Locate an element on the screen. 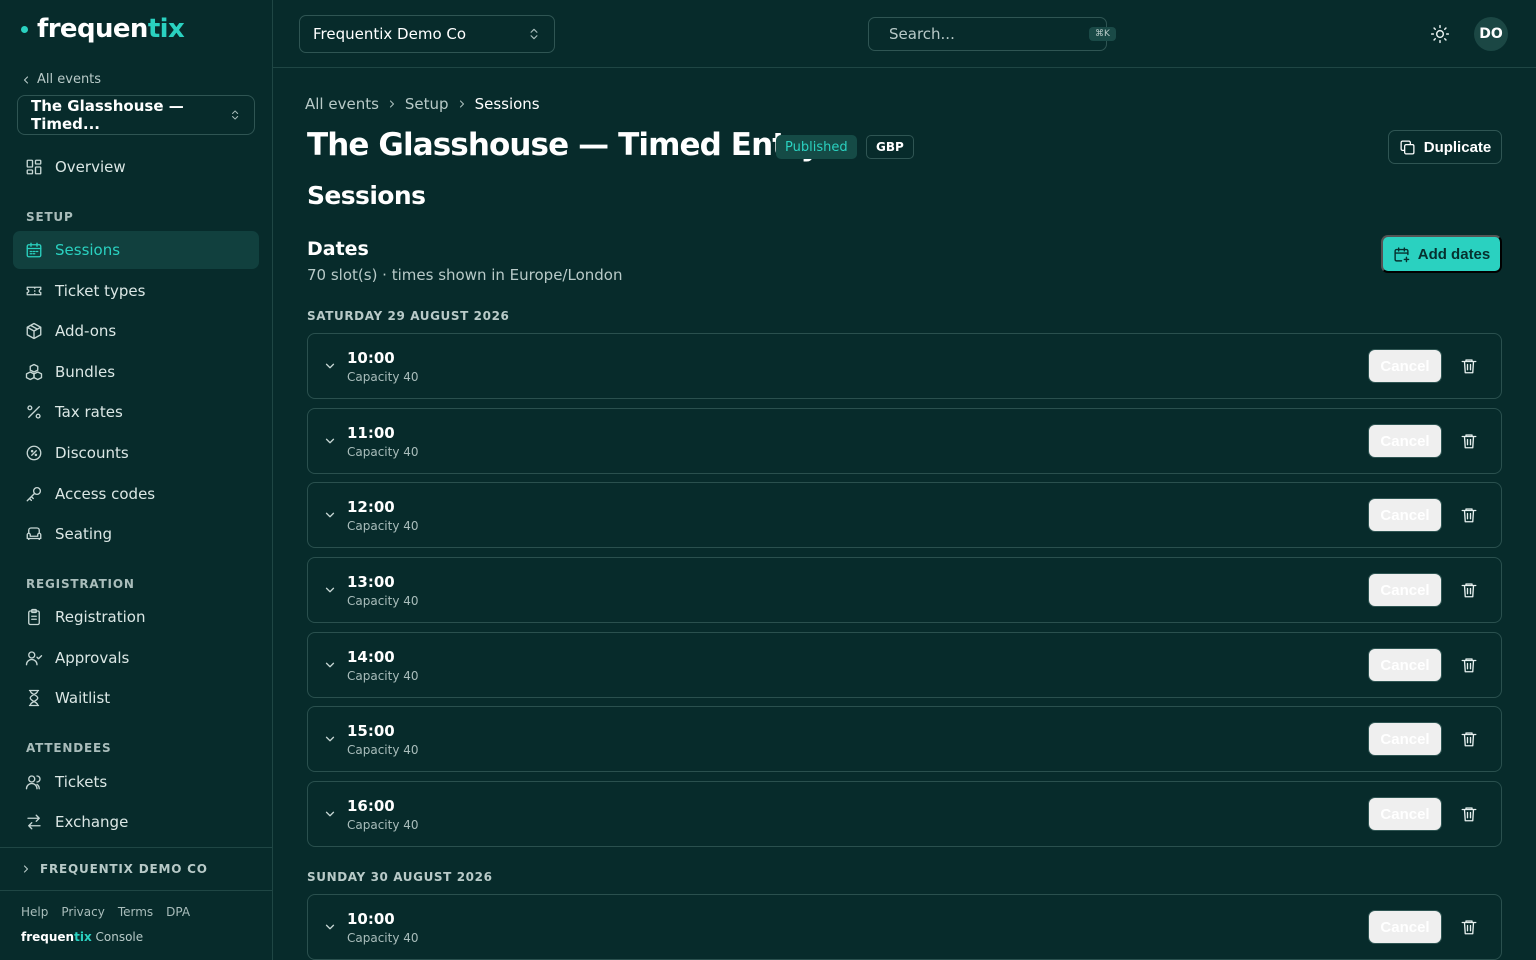 The image size is (1536, 960). sidebar-item-access-codes: Access codes is located at coordinates (136, 494).